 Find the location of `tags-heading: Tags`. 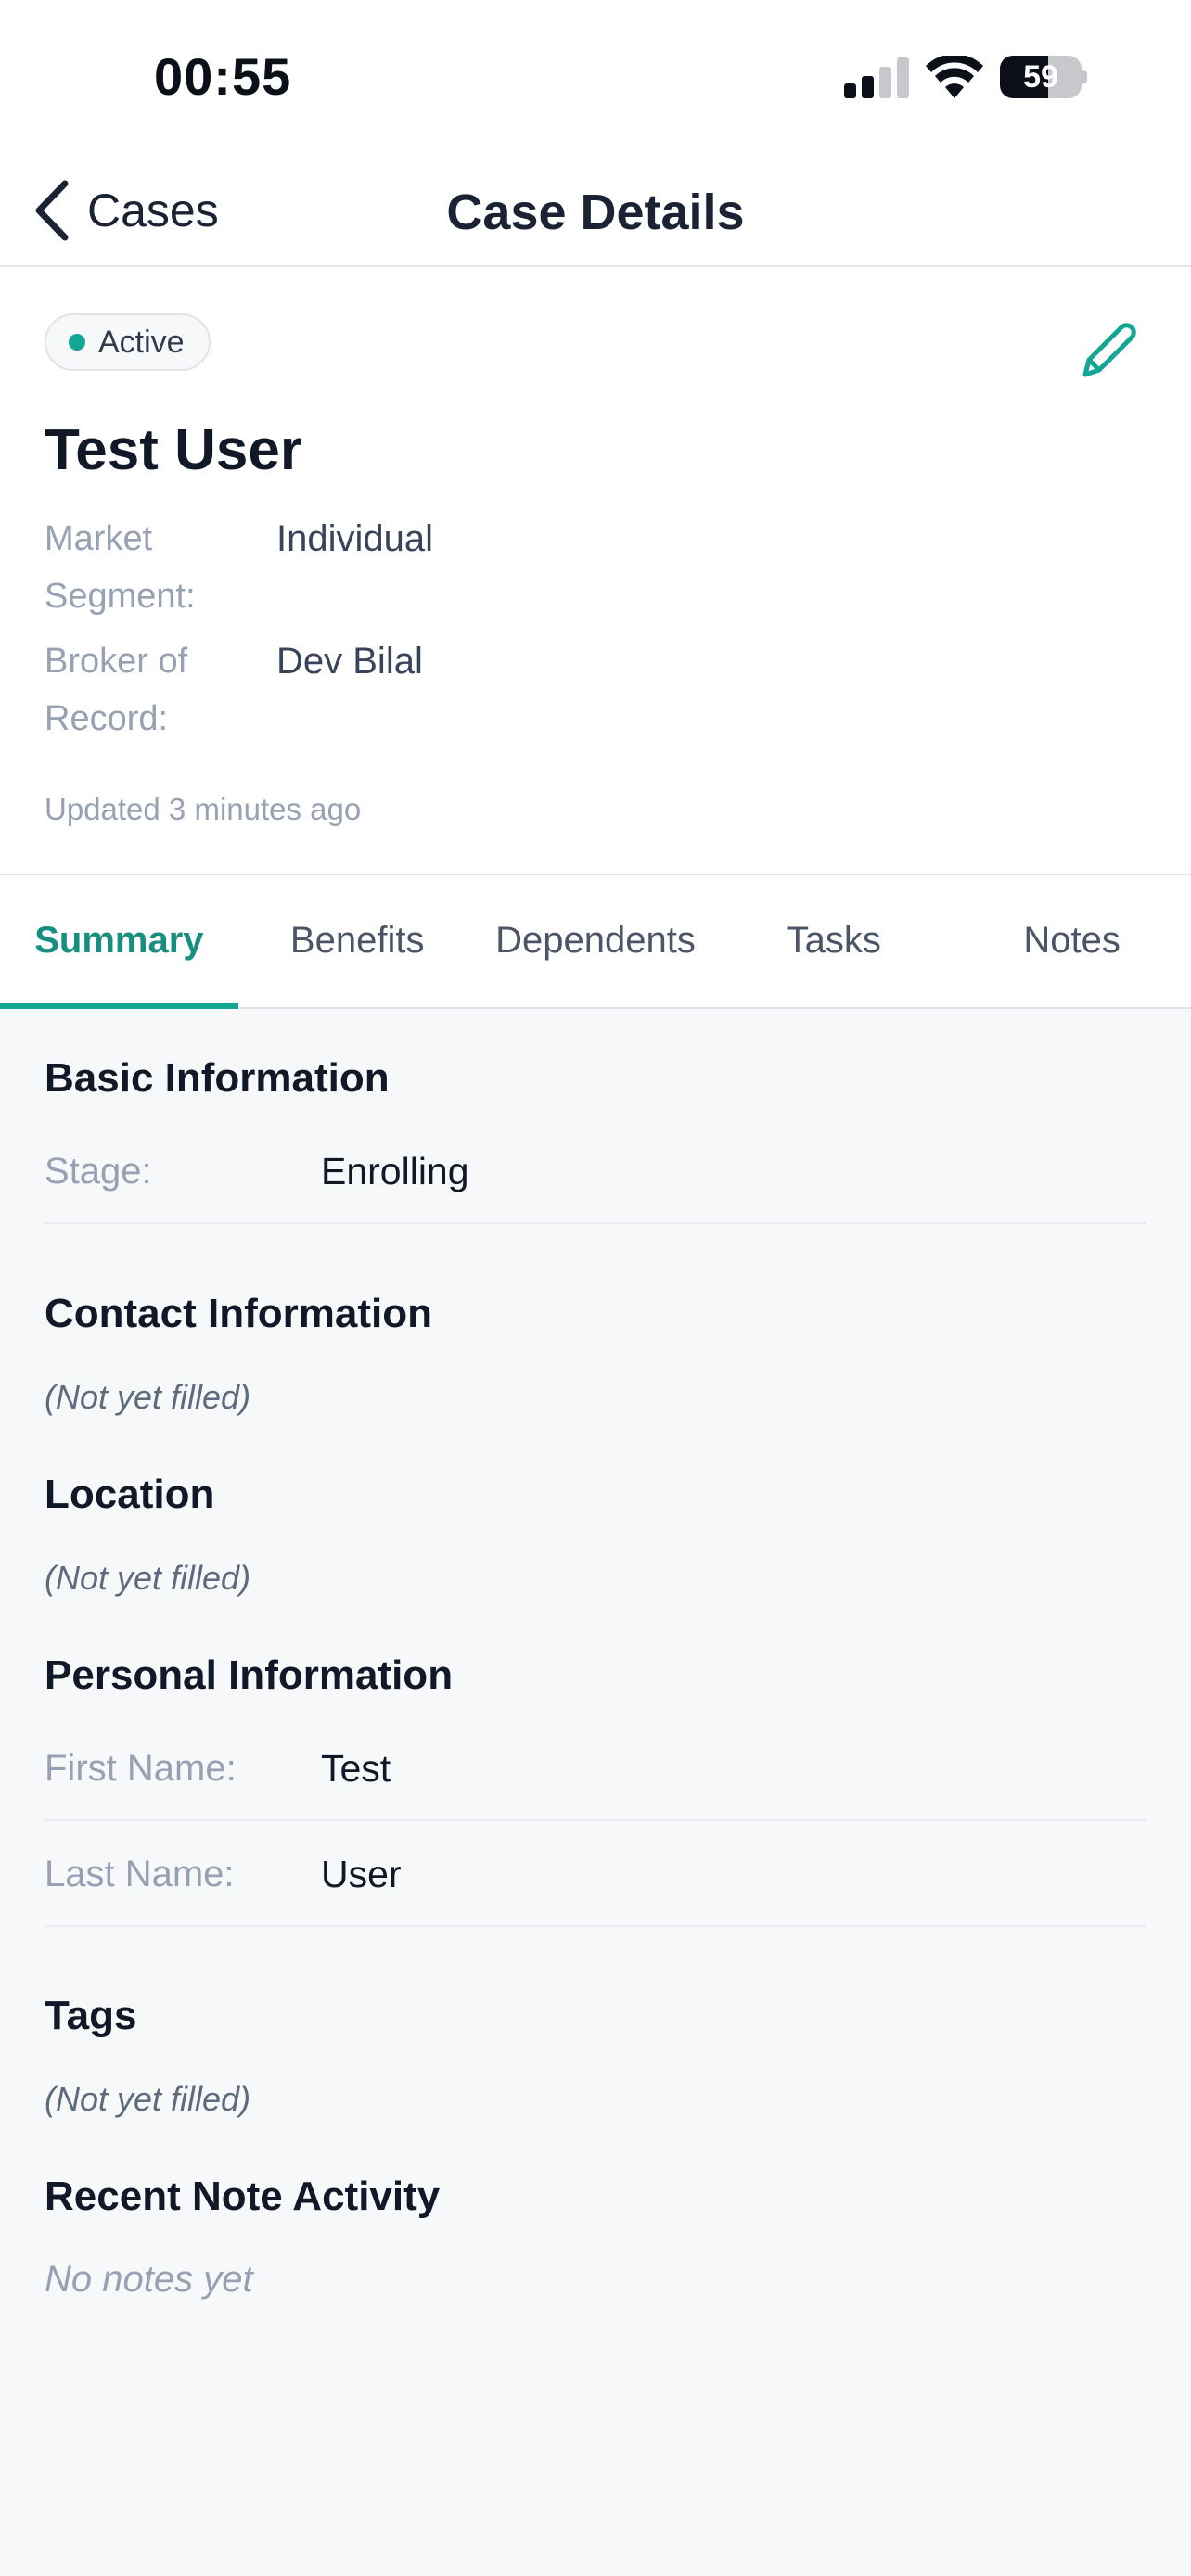

tags-heading: Tags is located at coordinates (91, 2016).